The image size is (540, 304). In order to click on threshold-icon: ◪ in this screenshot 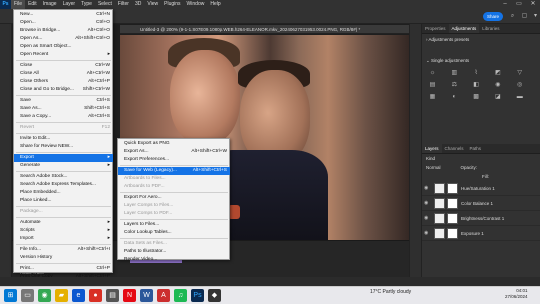, I will do `click(497, 97)`.